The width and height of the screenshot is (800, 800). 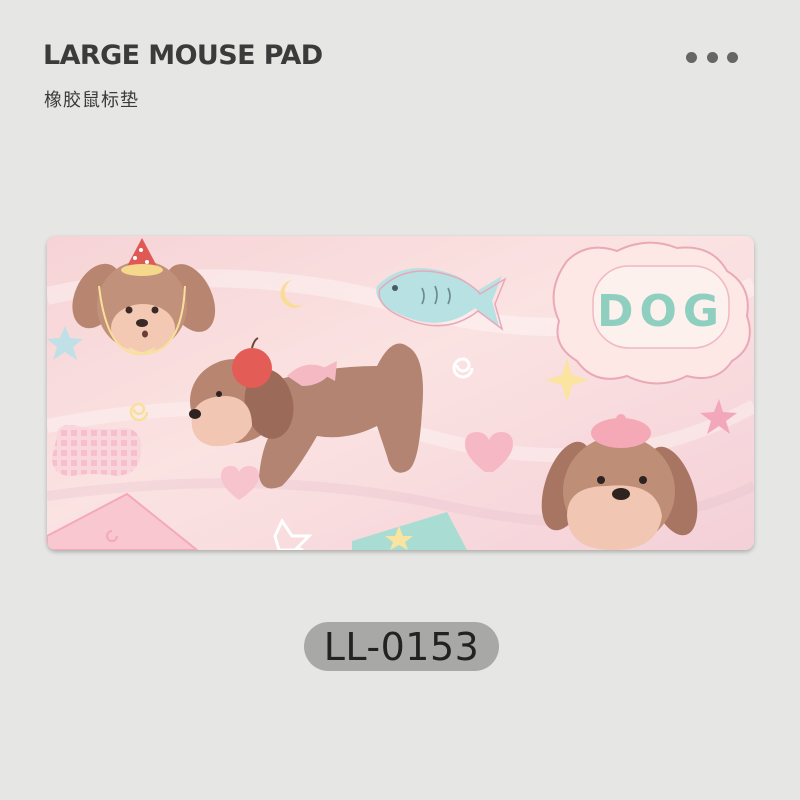 What do you see at coordinates (661, 311) in the screenshot?
I see `speech-cloud-text: DOG` at bounding box center [661, 311].